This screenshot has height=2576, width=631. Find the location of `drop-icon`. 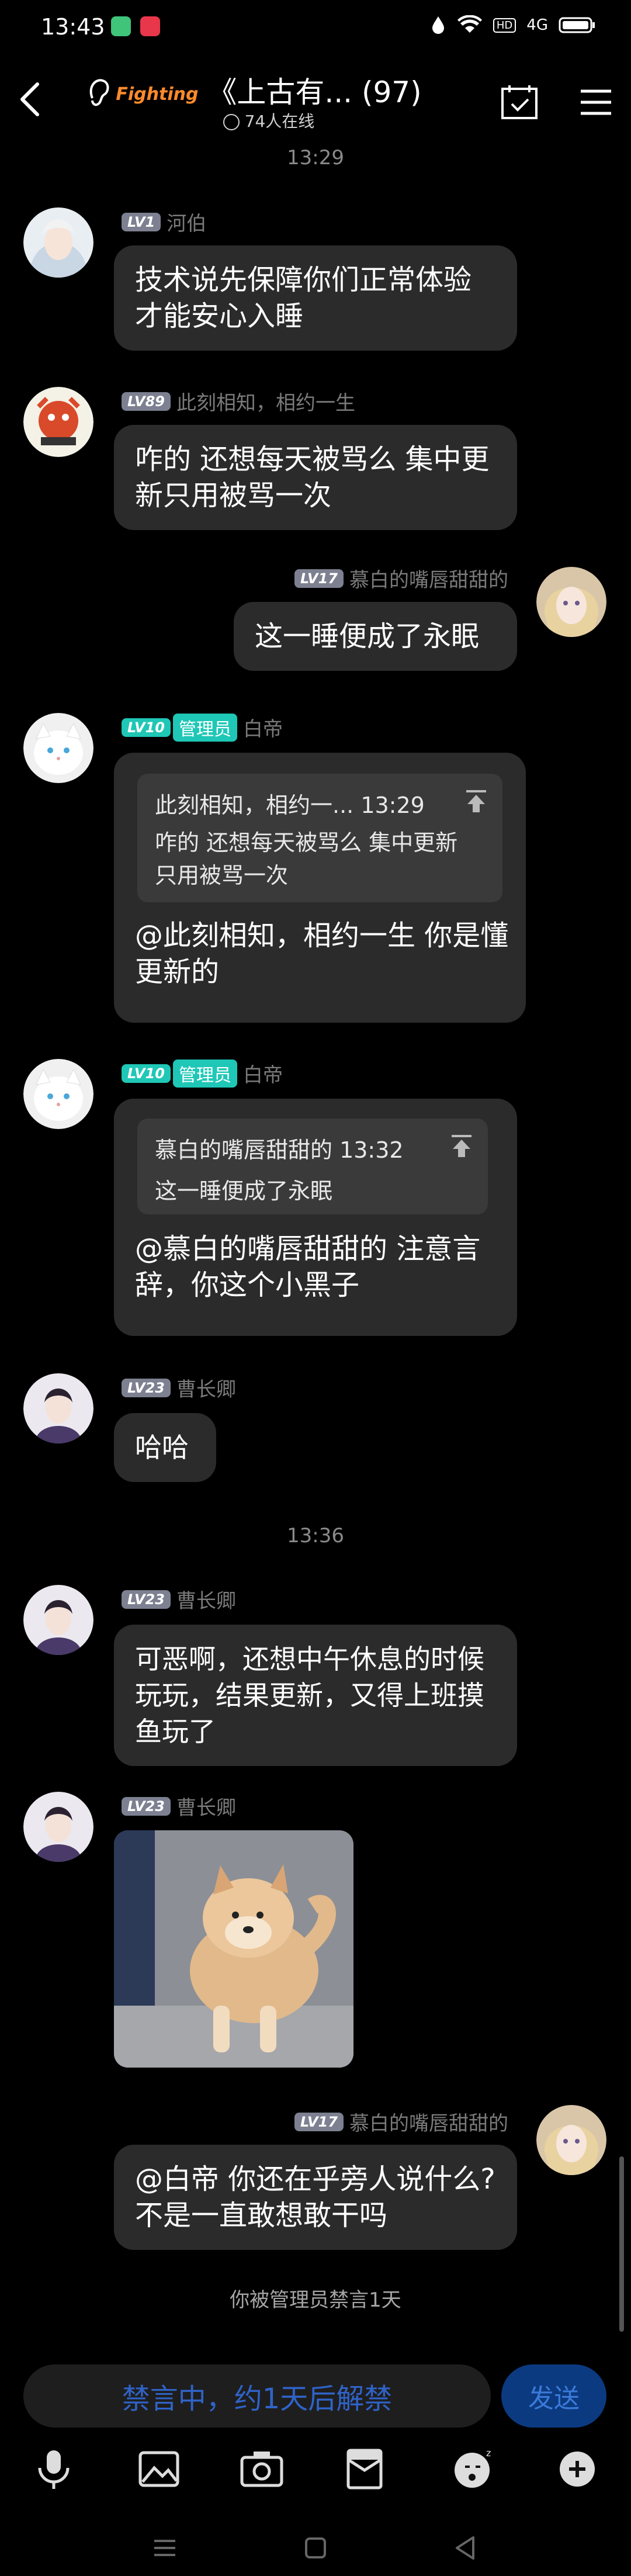

drop-icon is located at coordinates (438, 25).